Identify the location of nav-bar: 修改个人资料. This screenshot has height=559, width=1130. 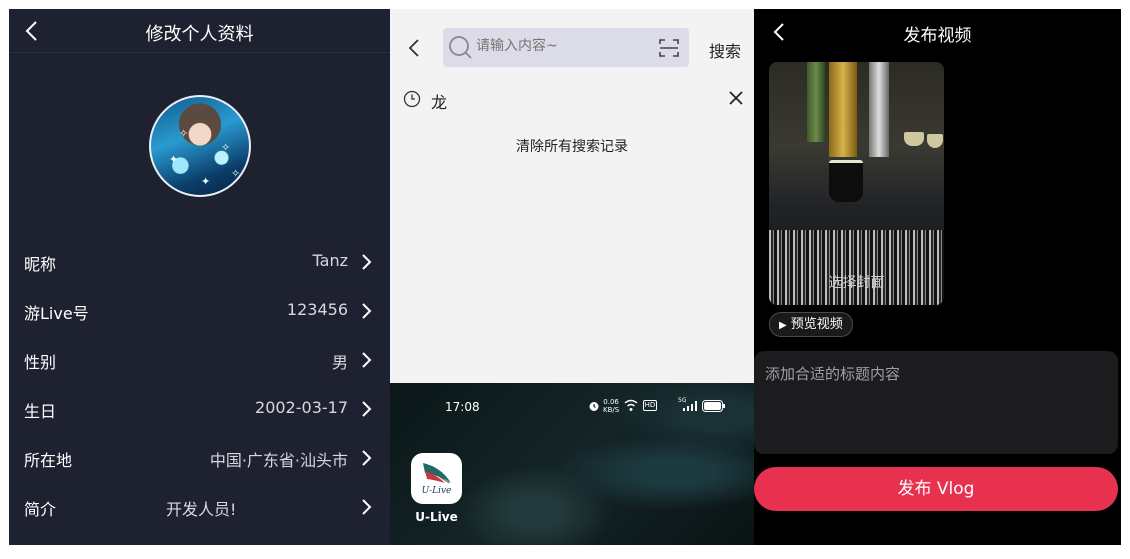
(199, 31).